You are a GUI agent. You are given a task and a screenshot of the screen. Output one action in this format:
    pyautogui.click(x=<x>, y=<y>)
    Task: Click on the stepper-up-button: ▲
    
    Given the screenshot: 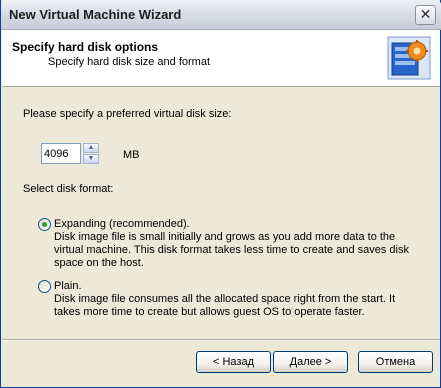 What is the action you would take?
    pyautogui.click(x=91, y=148)
    